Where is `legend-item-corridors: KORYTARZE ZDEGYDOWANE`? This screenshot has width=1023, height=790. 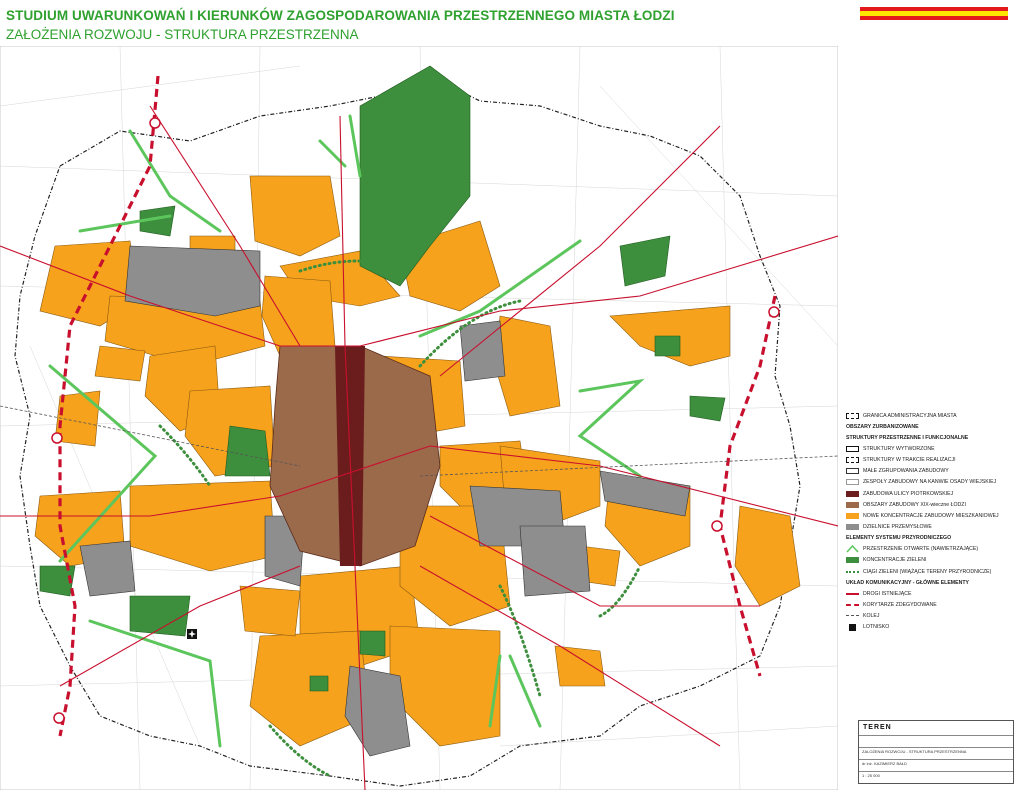
legend-item-corridors: KORYTARZE ZDEGYDOWANE is located at coordinates (932, 604).